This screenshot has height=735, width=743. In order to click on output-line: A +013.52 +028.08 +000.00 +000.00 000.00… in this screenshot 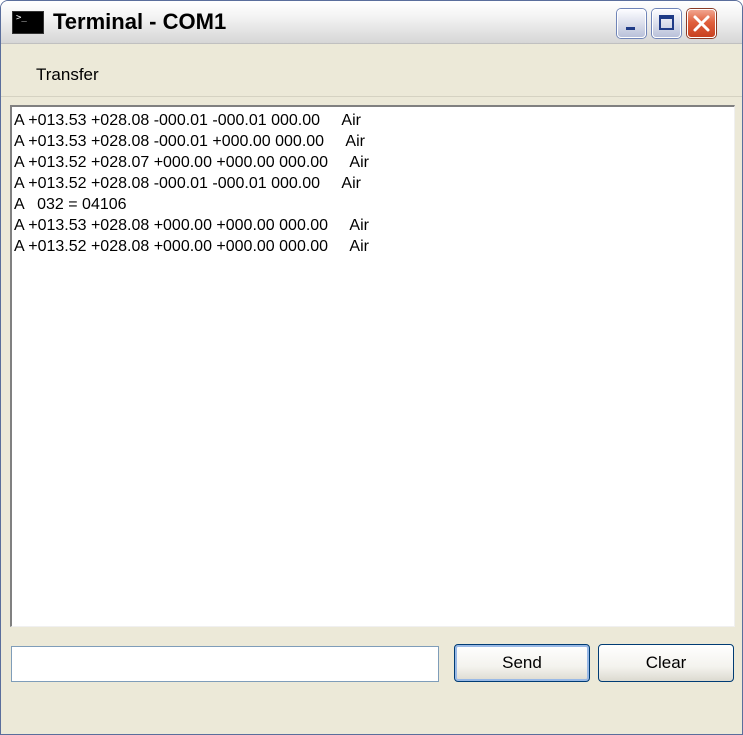, I will do `click(191, 246)`.